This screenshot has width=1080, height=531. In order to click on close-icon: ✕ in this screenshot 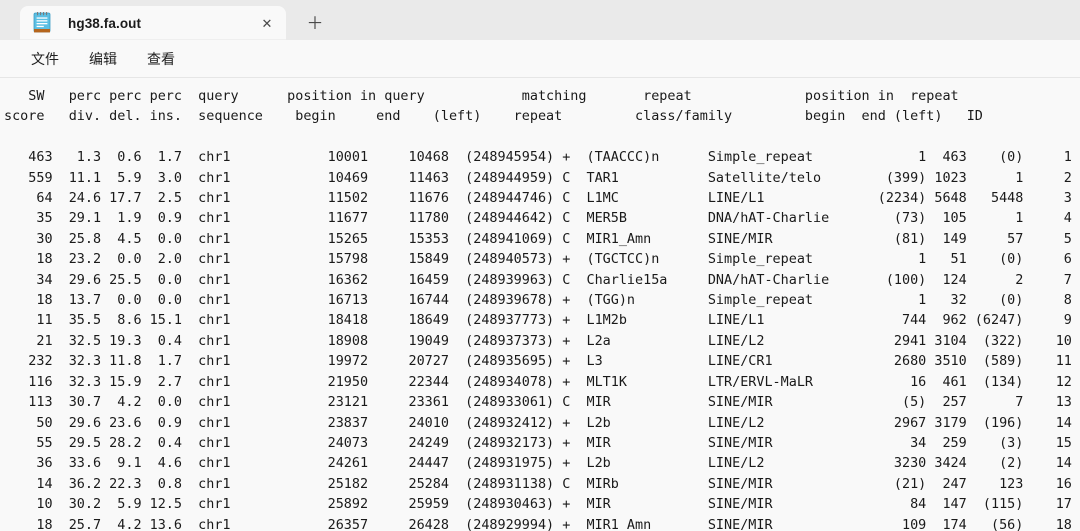, I will do `click(267, 23)`.